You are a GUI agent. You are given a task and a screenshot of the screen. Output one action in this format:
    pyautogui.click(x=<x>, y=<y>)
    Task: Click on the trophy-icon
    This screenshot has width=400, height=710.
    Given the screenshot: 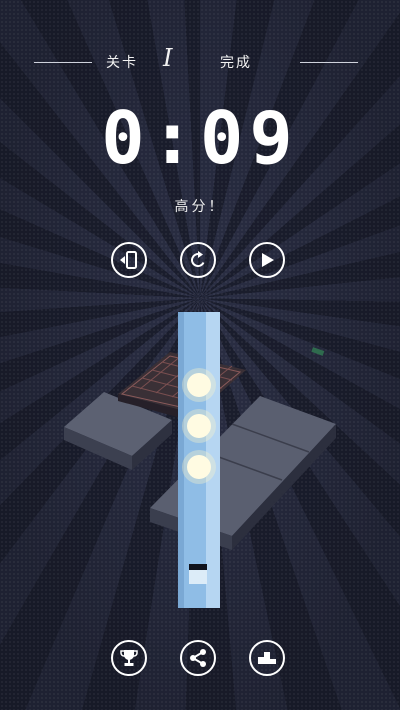 What is the action you would take?
    pyautogui.click(x=129, y=658)
    